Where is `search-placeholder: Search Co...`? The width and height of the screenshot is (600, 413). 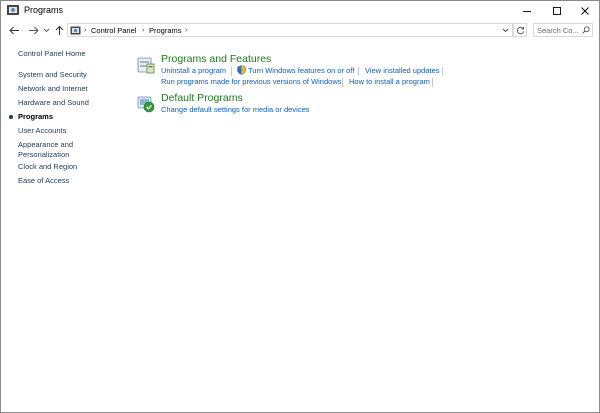
search-placeholder: Search Co... is located at coordinates (558, 30).